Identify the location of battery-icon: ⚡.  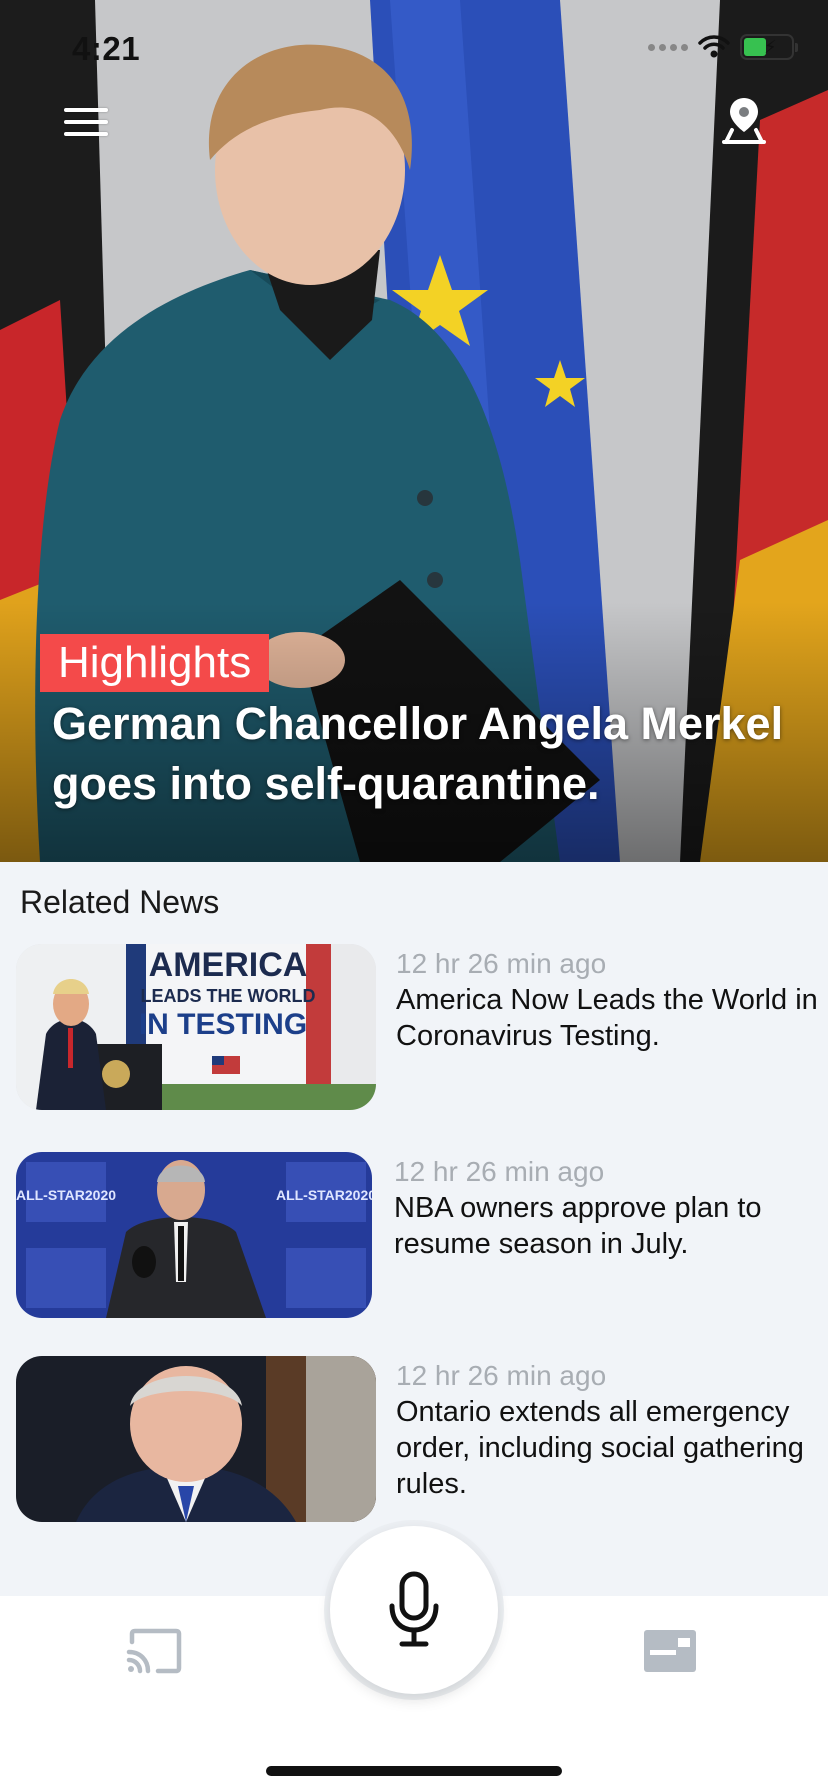
(769, 47).